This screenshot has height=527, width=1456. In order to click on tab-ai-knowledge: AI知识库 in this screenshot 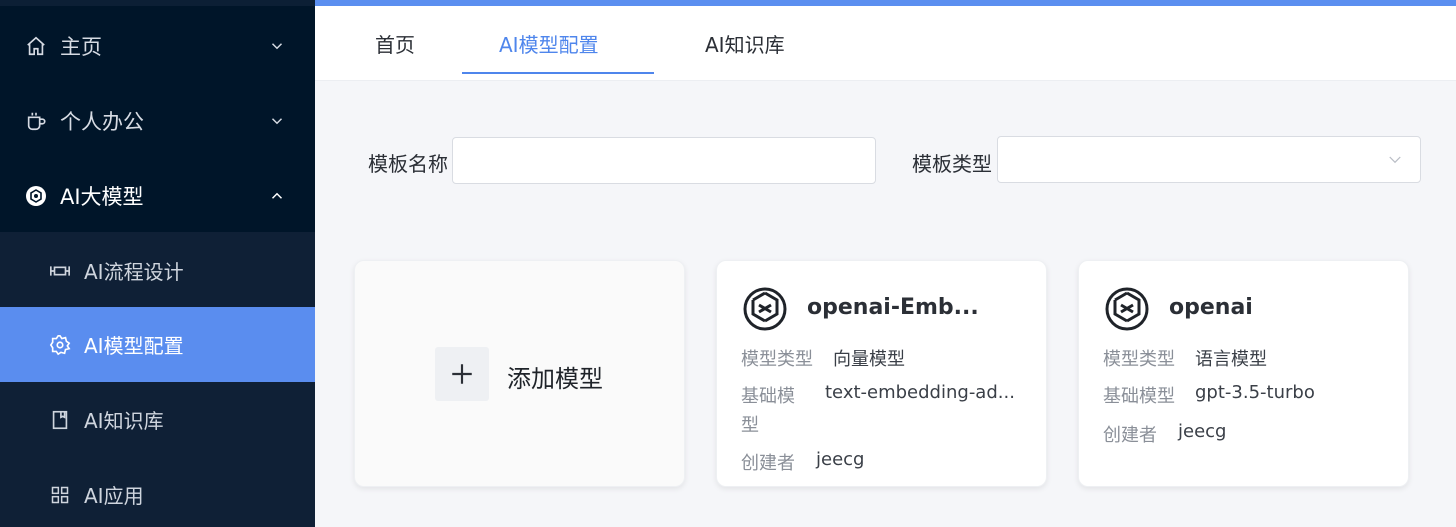, I will do `click(745, 43)`.